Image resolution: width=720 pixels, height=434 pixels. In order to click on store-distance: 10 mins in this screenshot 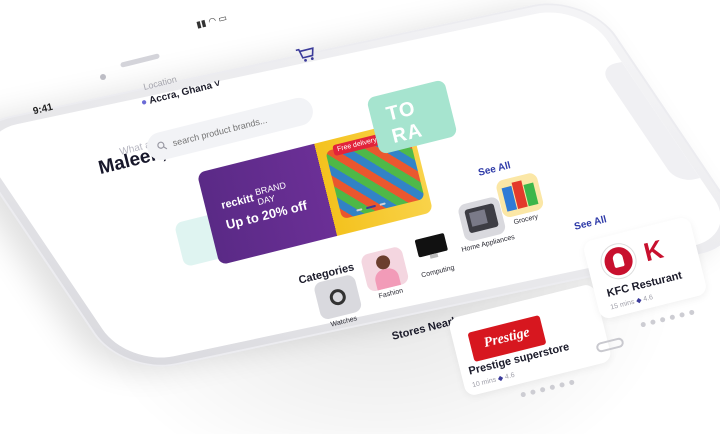, I will do `click(484, 383)`.